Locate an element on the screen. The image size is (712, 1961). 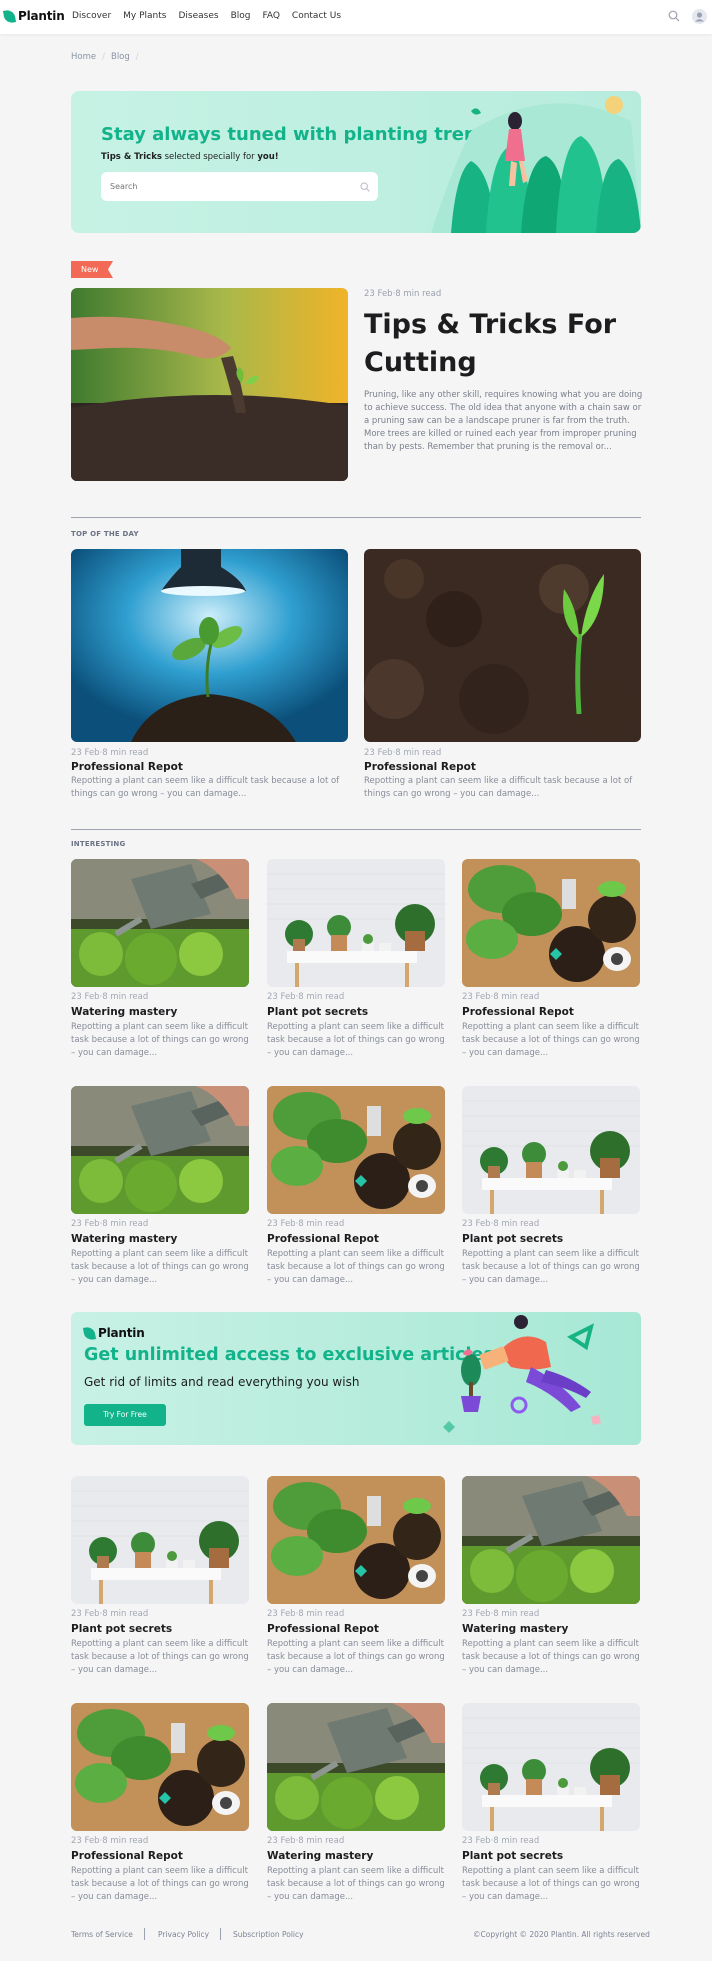
promo-logo: Plantin is located at coordinates (113, 1333).